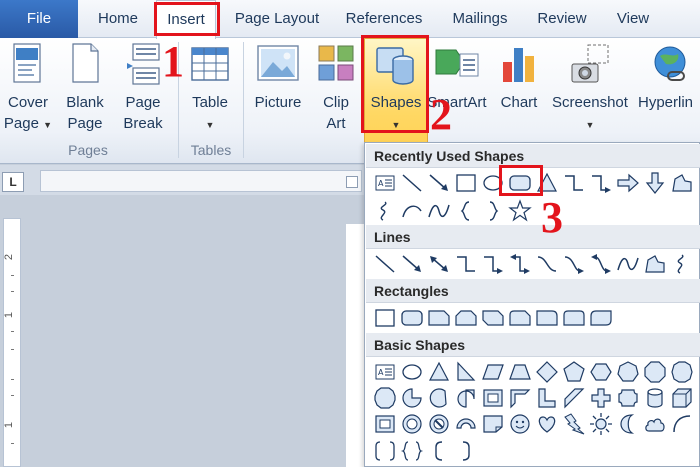 This screenshot has height=467, width=700. Describe the element at coordinates (466, 451) in the screenshot. I see `shape-rbracket-icon` at that location.